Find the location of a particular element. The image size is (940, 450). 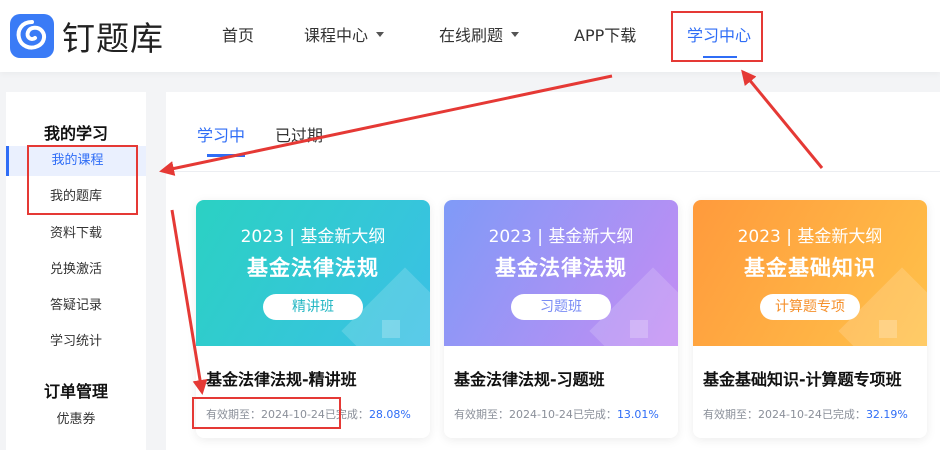

banner-subject: 基金基础知识 is located at coordinates (810, 268).